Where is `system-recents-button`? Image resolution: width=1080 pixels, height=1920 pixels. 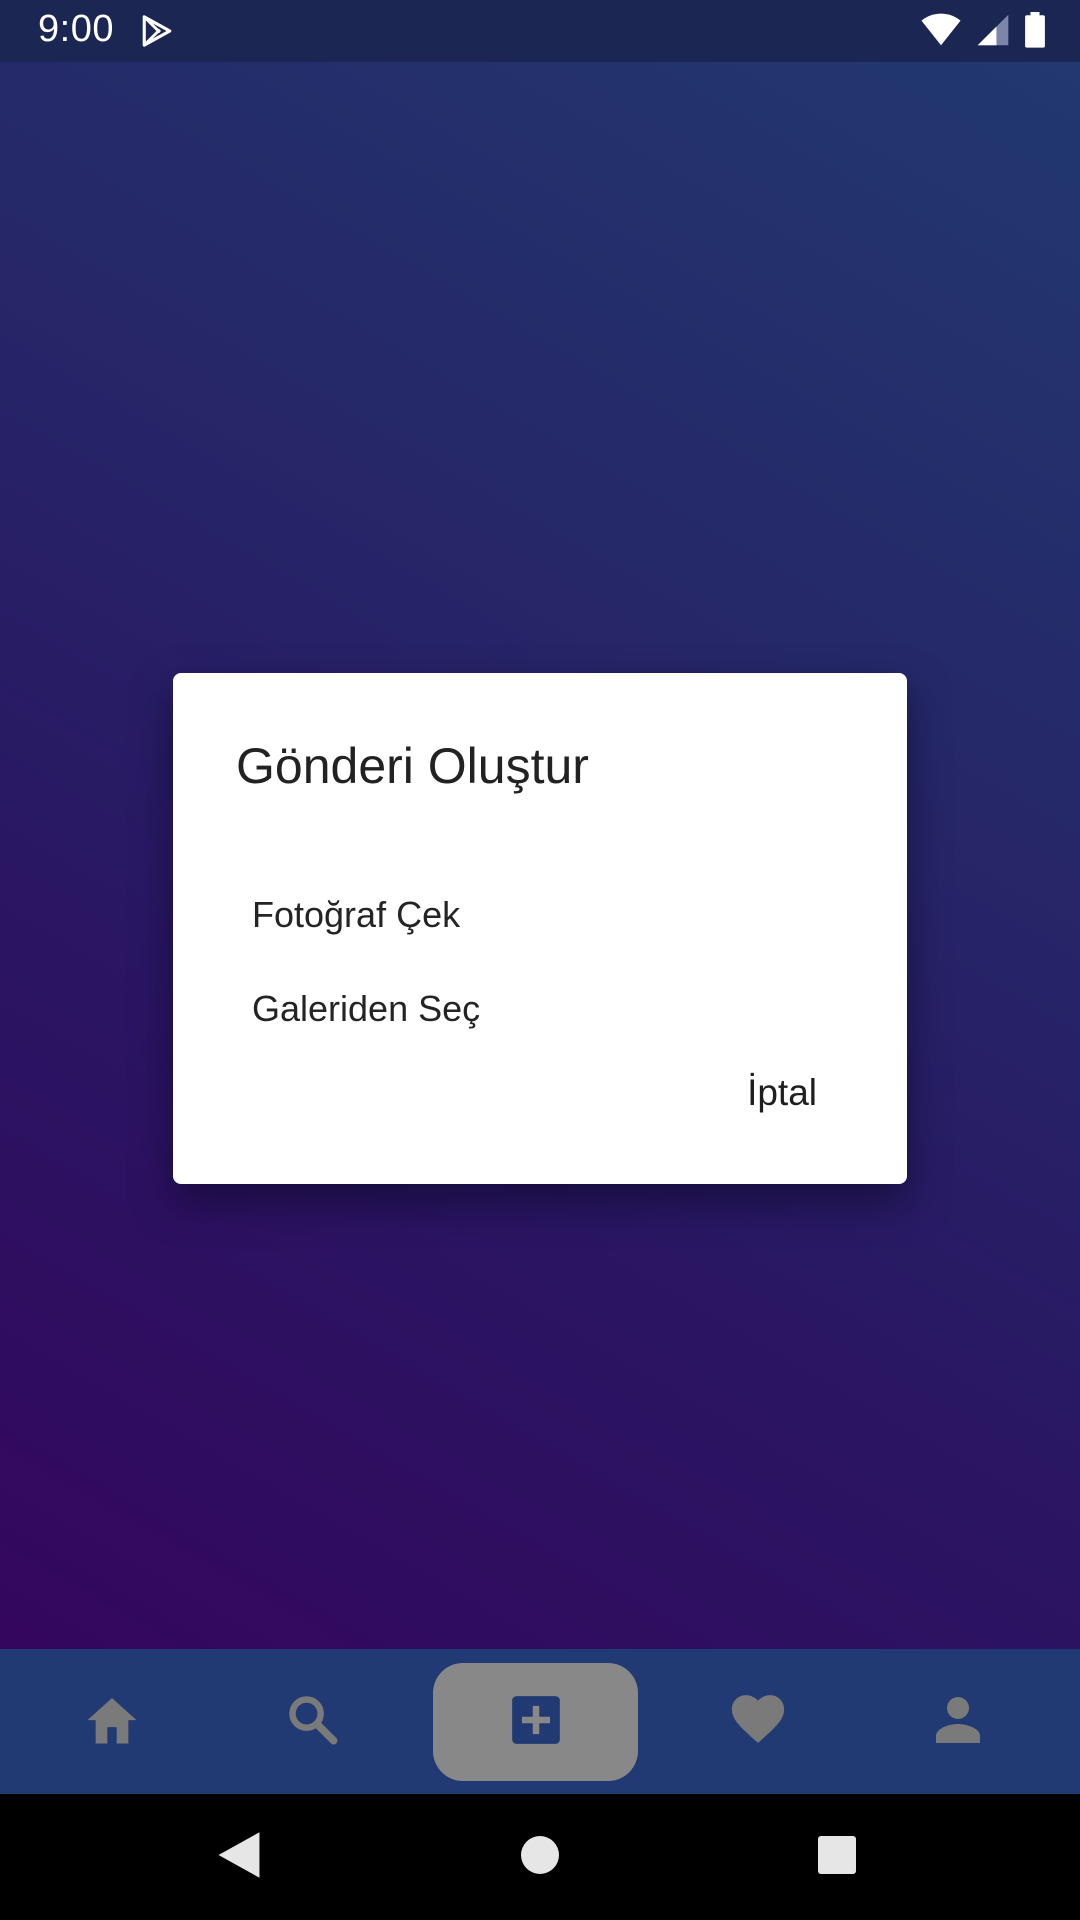
system-recents-button is located at coordinates (837, 1857).